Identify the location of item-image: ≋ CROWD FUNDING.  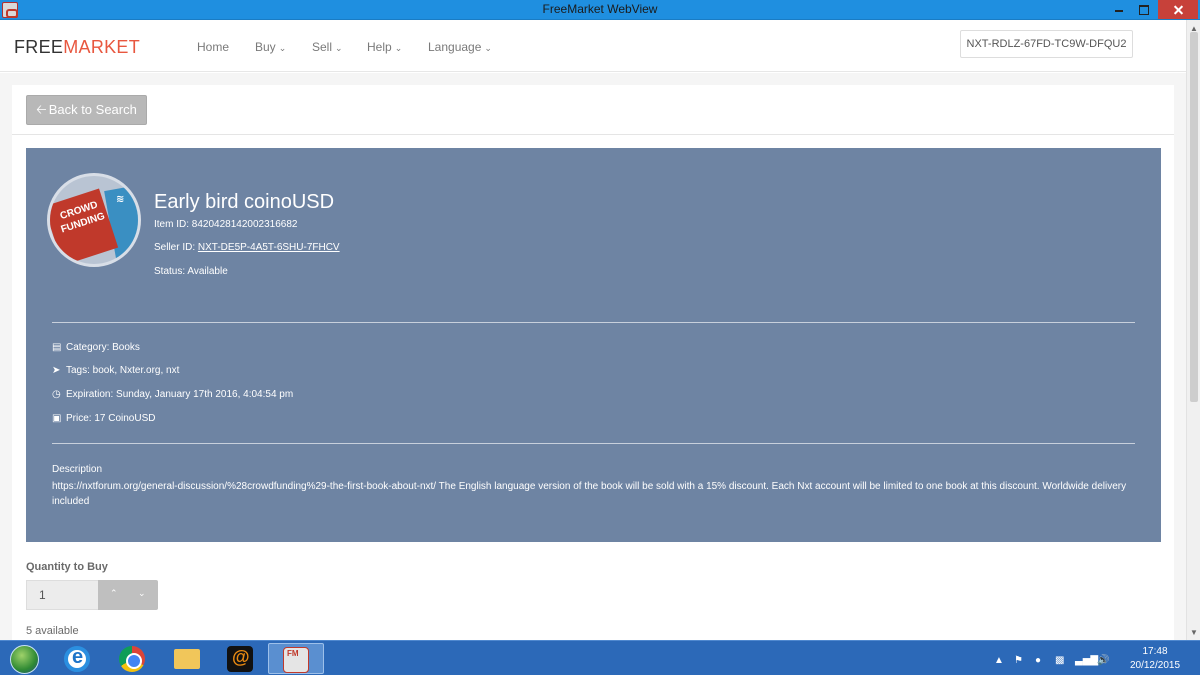
(94, 220).